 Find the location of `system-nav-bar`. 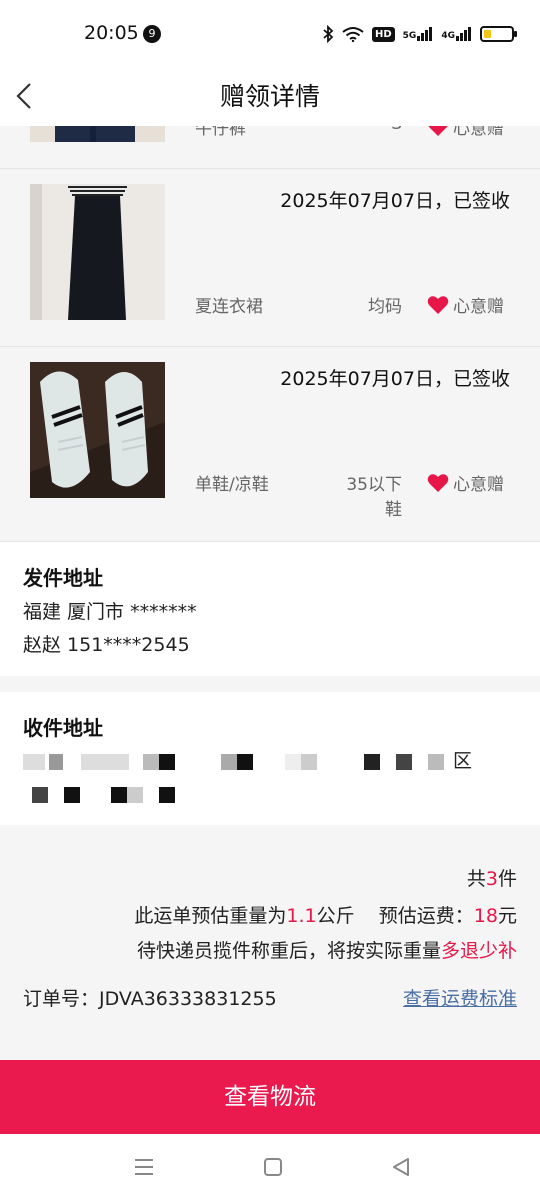

system-nav-bar is located at coordinates (270, 1167).